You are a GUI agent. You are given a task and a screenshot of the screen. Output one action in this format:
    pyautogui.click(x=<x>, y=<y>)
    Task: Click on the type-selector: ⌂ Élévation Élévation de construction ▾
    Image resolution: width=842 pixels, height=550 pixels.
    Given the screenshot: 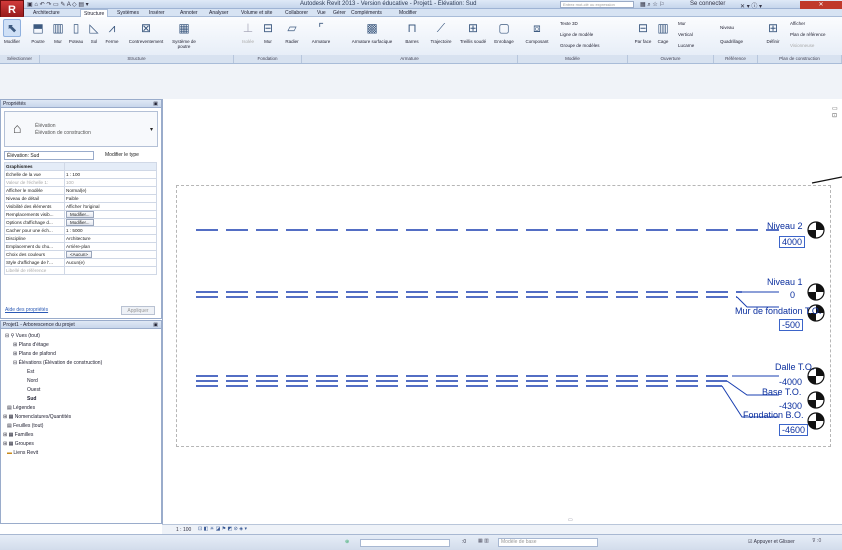 What is the action you would take?
    pyautogui.click(x=81, y=129)
    